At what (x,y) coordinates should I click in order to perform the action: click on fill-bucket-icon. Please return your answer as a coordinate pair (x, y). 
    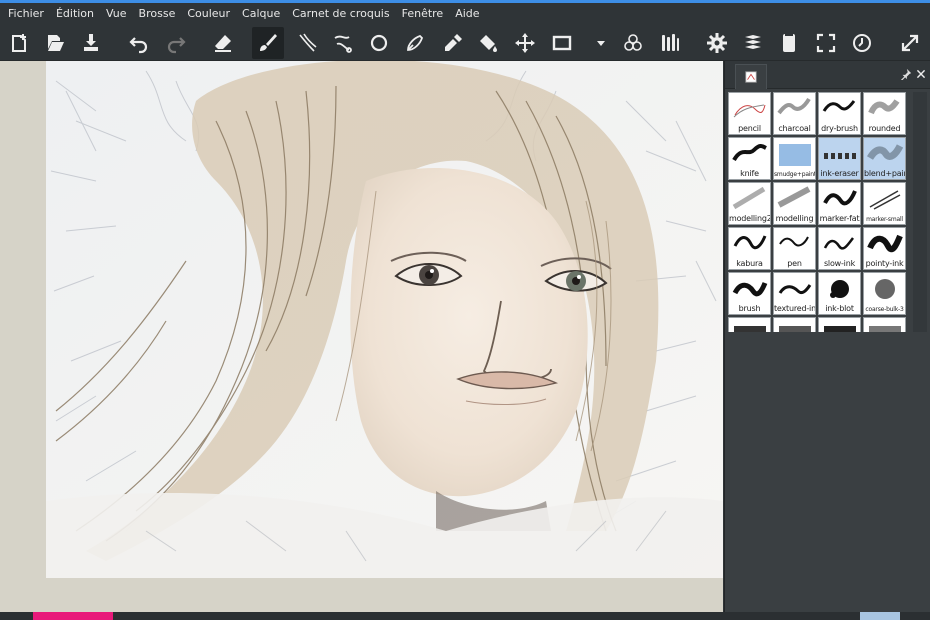
    Looking at the image, I should click on (488, 43).